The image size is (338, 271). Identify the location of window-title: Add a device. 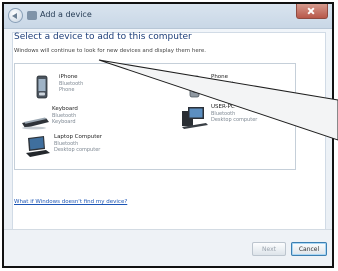
(66, 14).